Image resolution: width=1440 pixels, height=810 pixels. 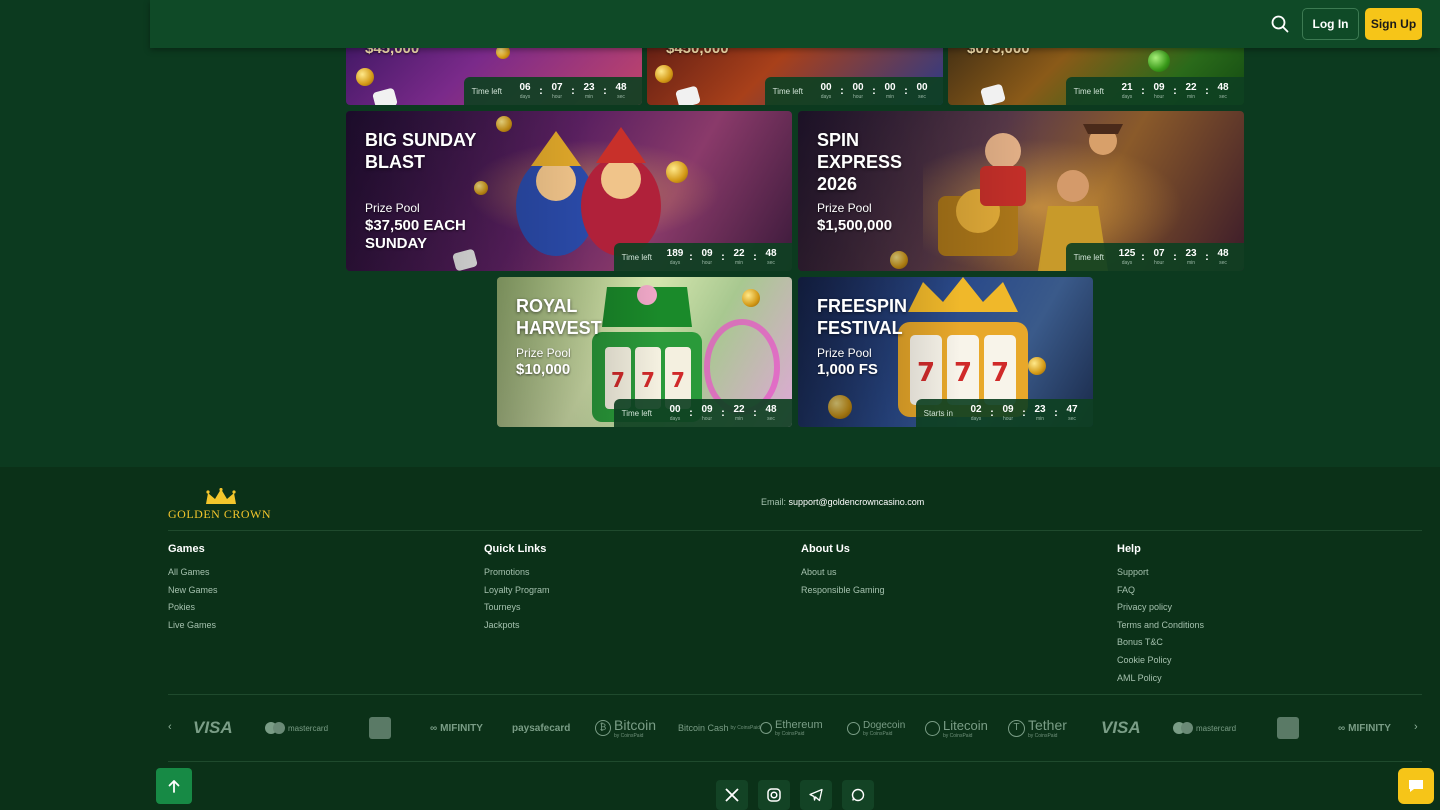 I want to click on search-icon, so click(x=1280, y=24).